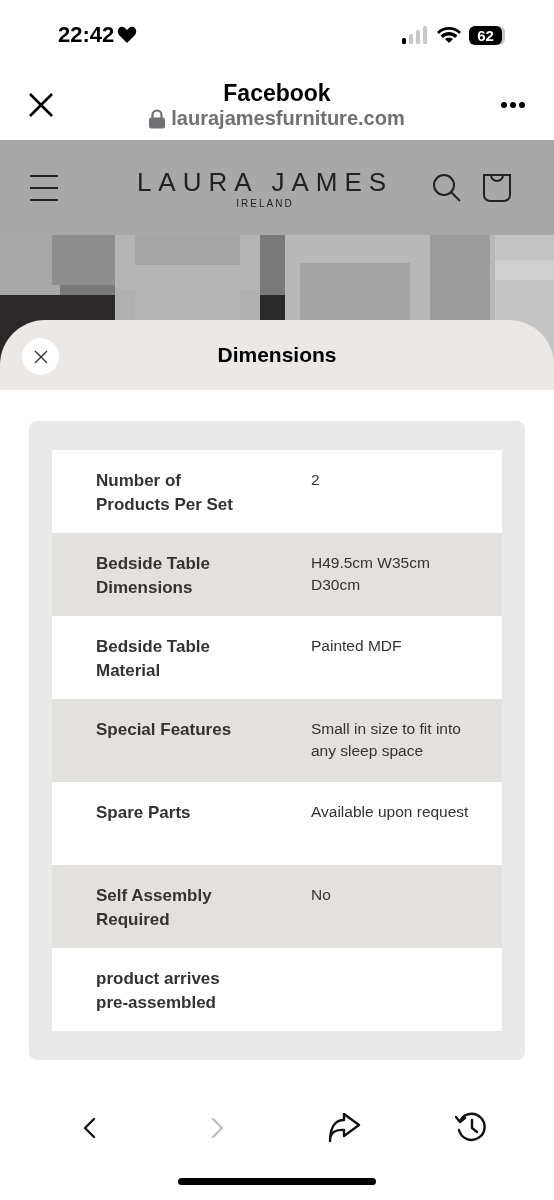 Image resolution: width=554 pixels, height=1200 pixels. What do you see at coordinates (277, 93) in the screenshot?
I see `browser-title: Facebook` at bounding box center [277, 93].